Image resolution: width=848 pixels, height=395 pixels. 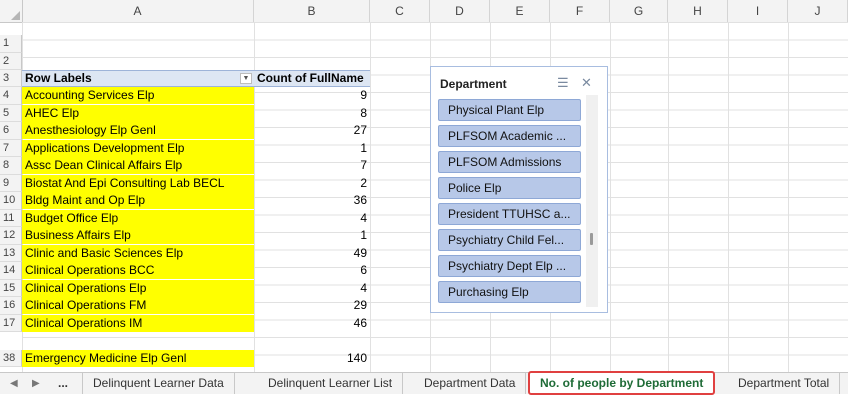 I want to click on scroll-left-icon: ◀, so click(x=14, y=383).